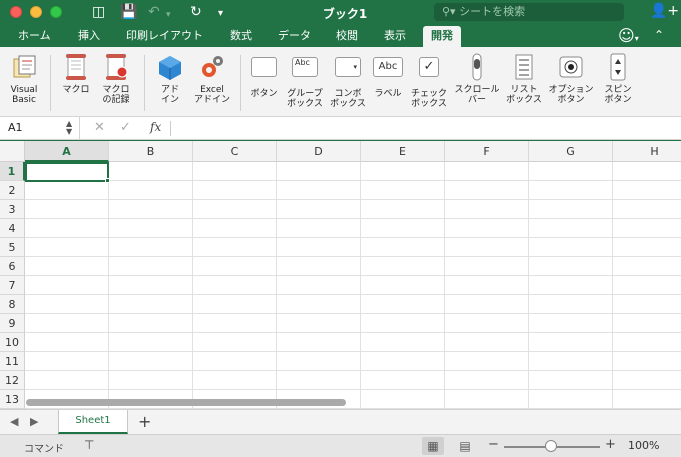  I want to click on status-mode: コマンド, so click(44, 449).